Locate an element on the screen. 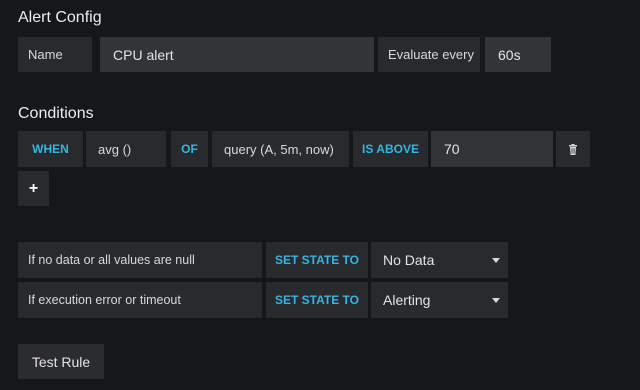 The image size is (640, 390). evaluator-select: IS ABOVE is located at coordinates (390, 149).